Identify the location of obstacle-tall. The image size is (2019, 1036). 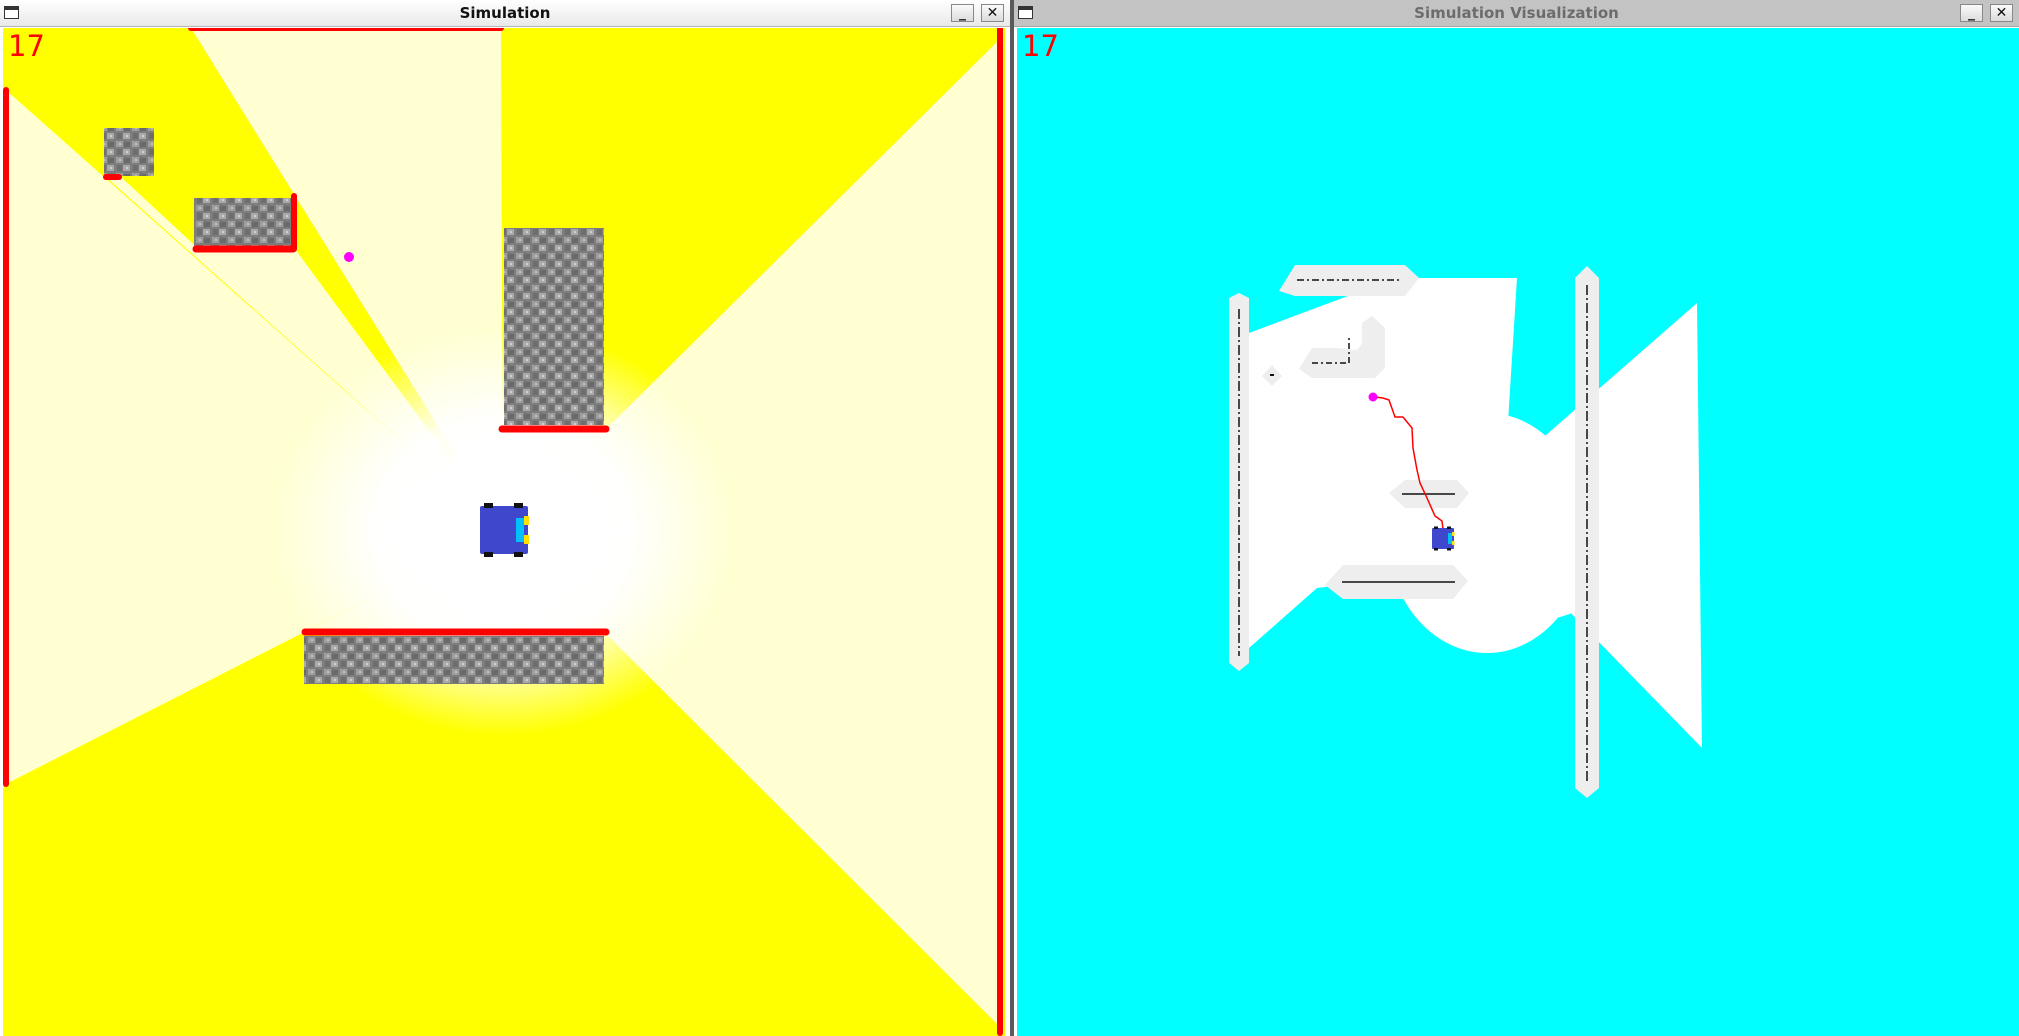
(554, 326).